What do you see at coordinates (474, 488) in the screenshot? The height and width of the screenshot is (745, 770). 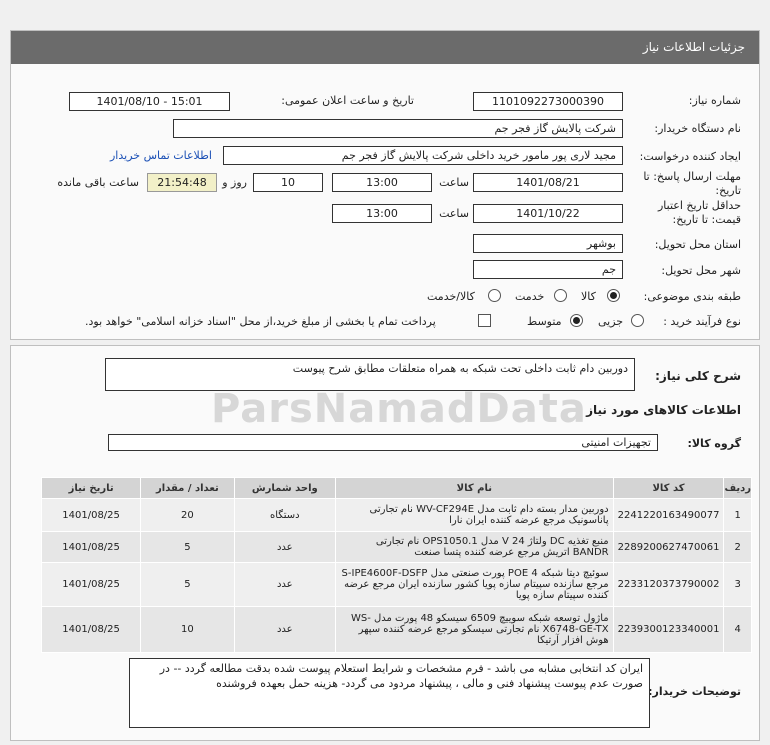 I see `col-name: نام کالا` at bounding box center [474, 488].